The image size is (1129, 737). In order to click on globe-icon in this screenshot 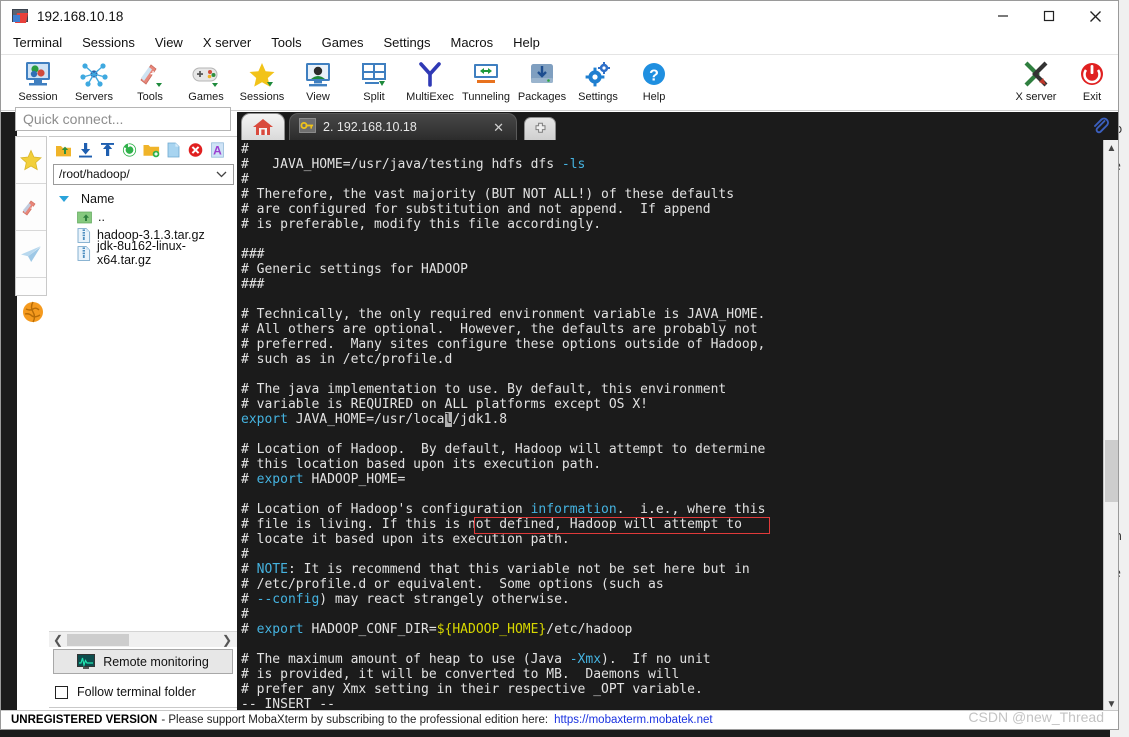, I will do `click(33, 312)`.